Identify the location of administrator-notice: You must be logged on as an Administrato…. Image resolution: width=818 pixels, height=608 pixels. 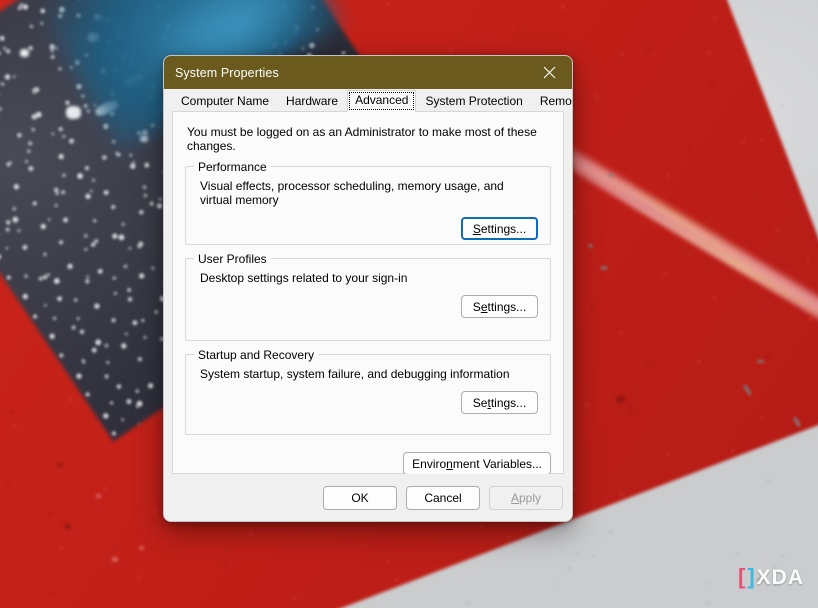
(362, 139).